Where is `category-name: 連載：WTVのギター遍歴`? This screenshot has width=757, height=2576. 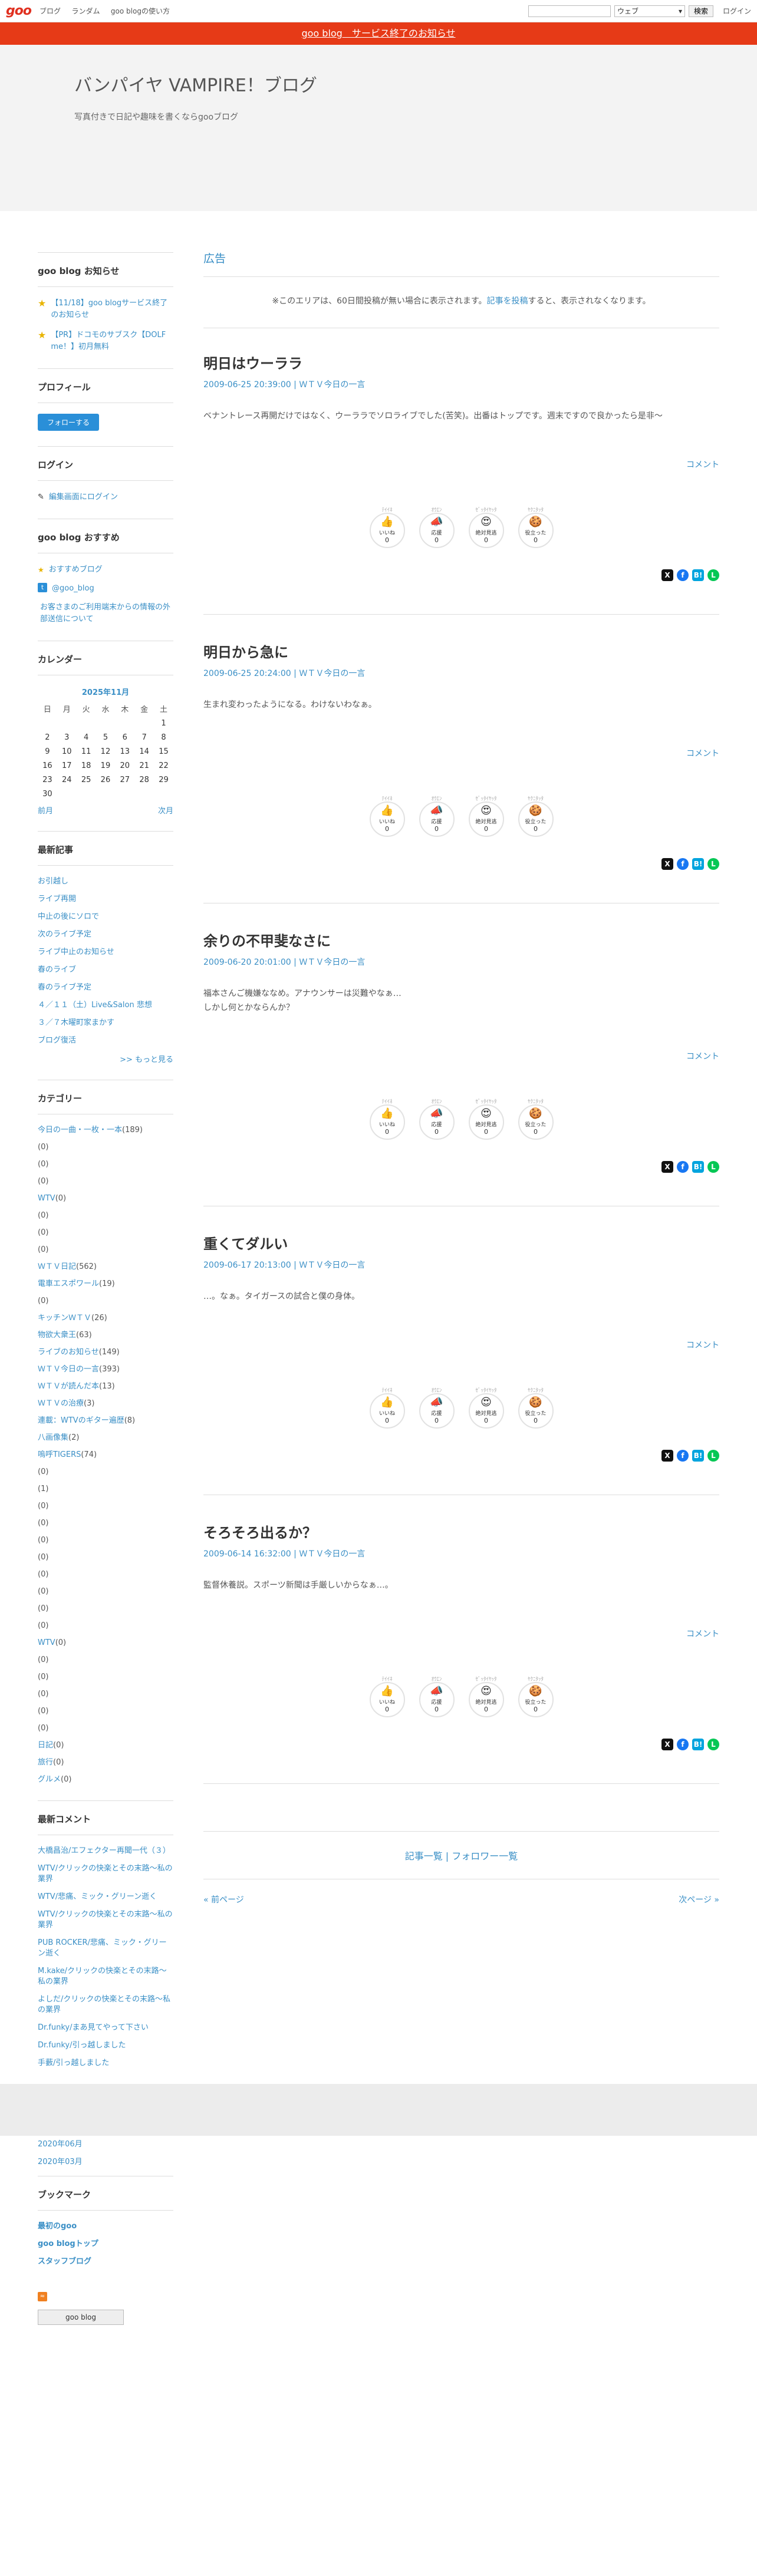 category-name: 連載：WTVのギター遍歴 is located at coordinates (81, 1420).